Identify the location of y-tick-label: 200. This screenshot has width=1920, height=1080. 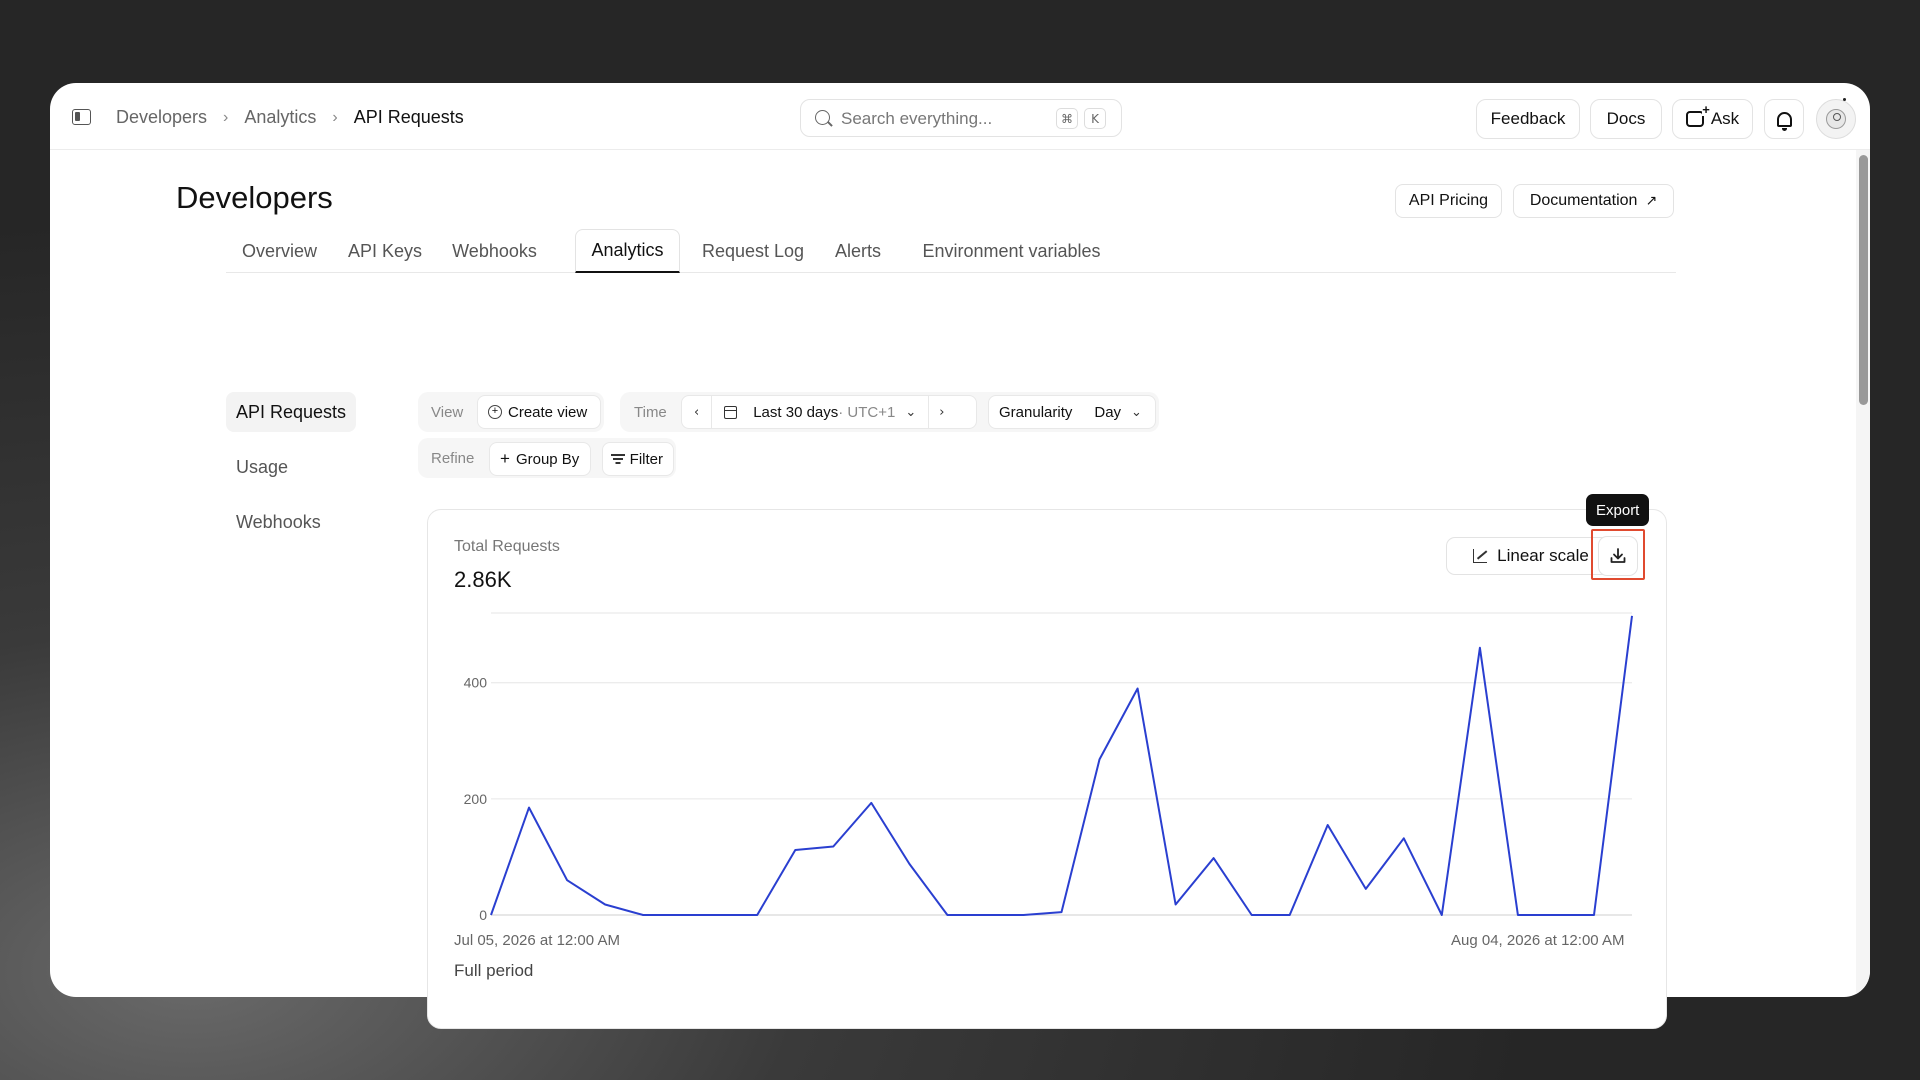
(476, 799).